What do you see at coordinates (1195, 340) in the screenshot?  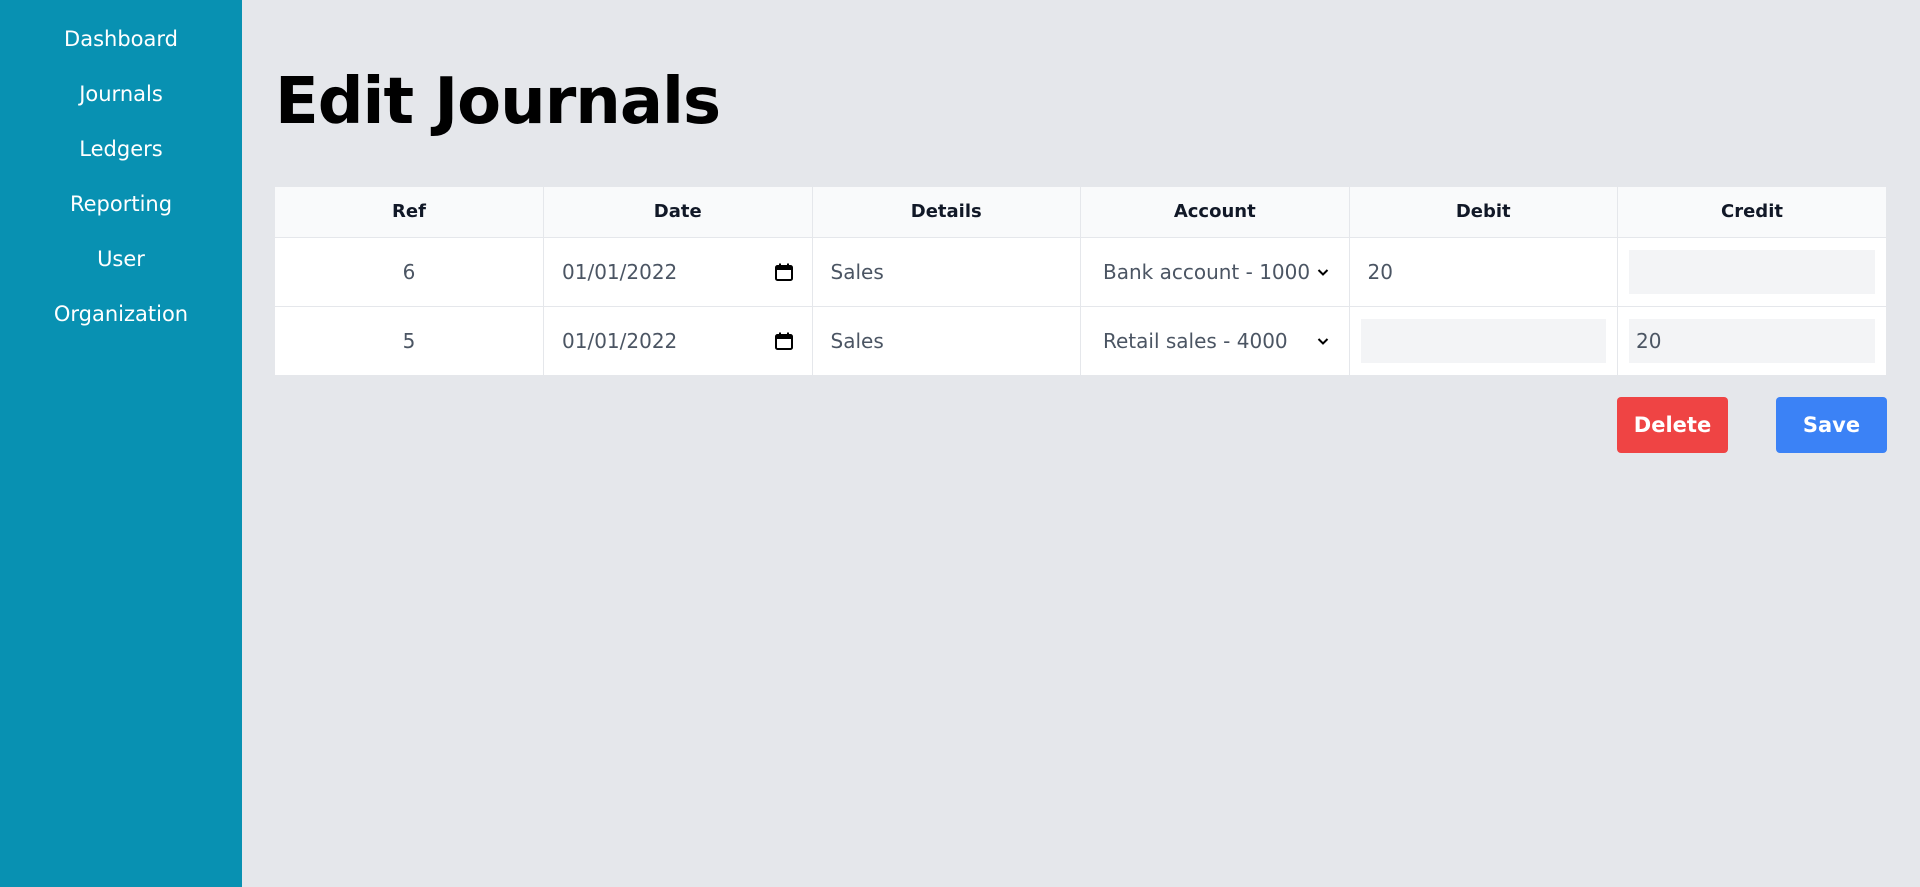 I see `account-value: Retail sales - 4000` at bounding box center [1195, 340].